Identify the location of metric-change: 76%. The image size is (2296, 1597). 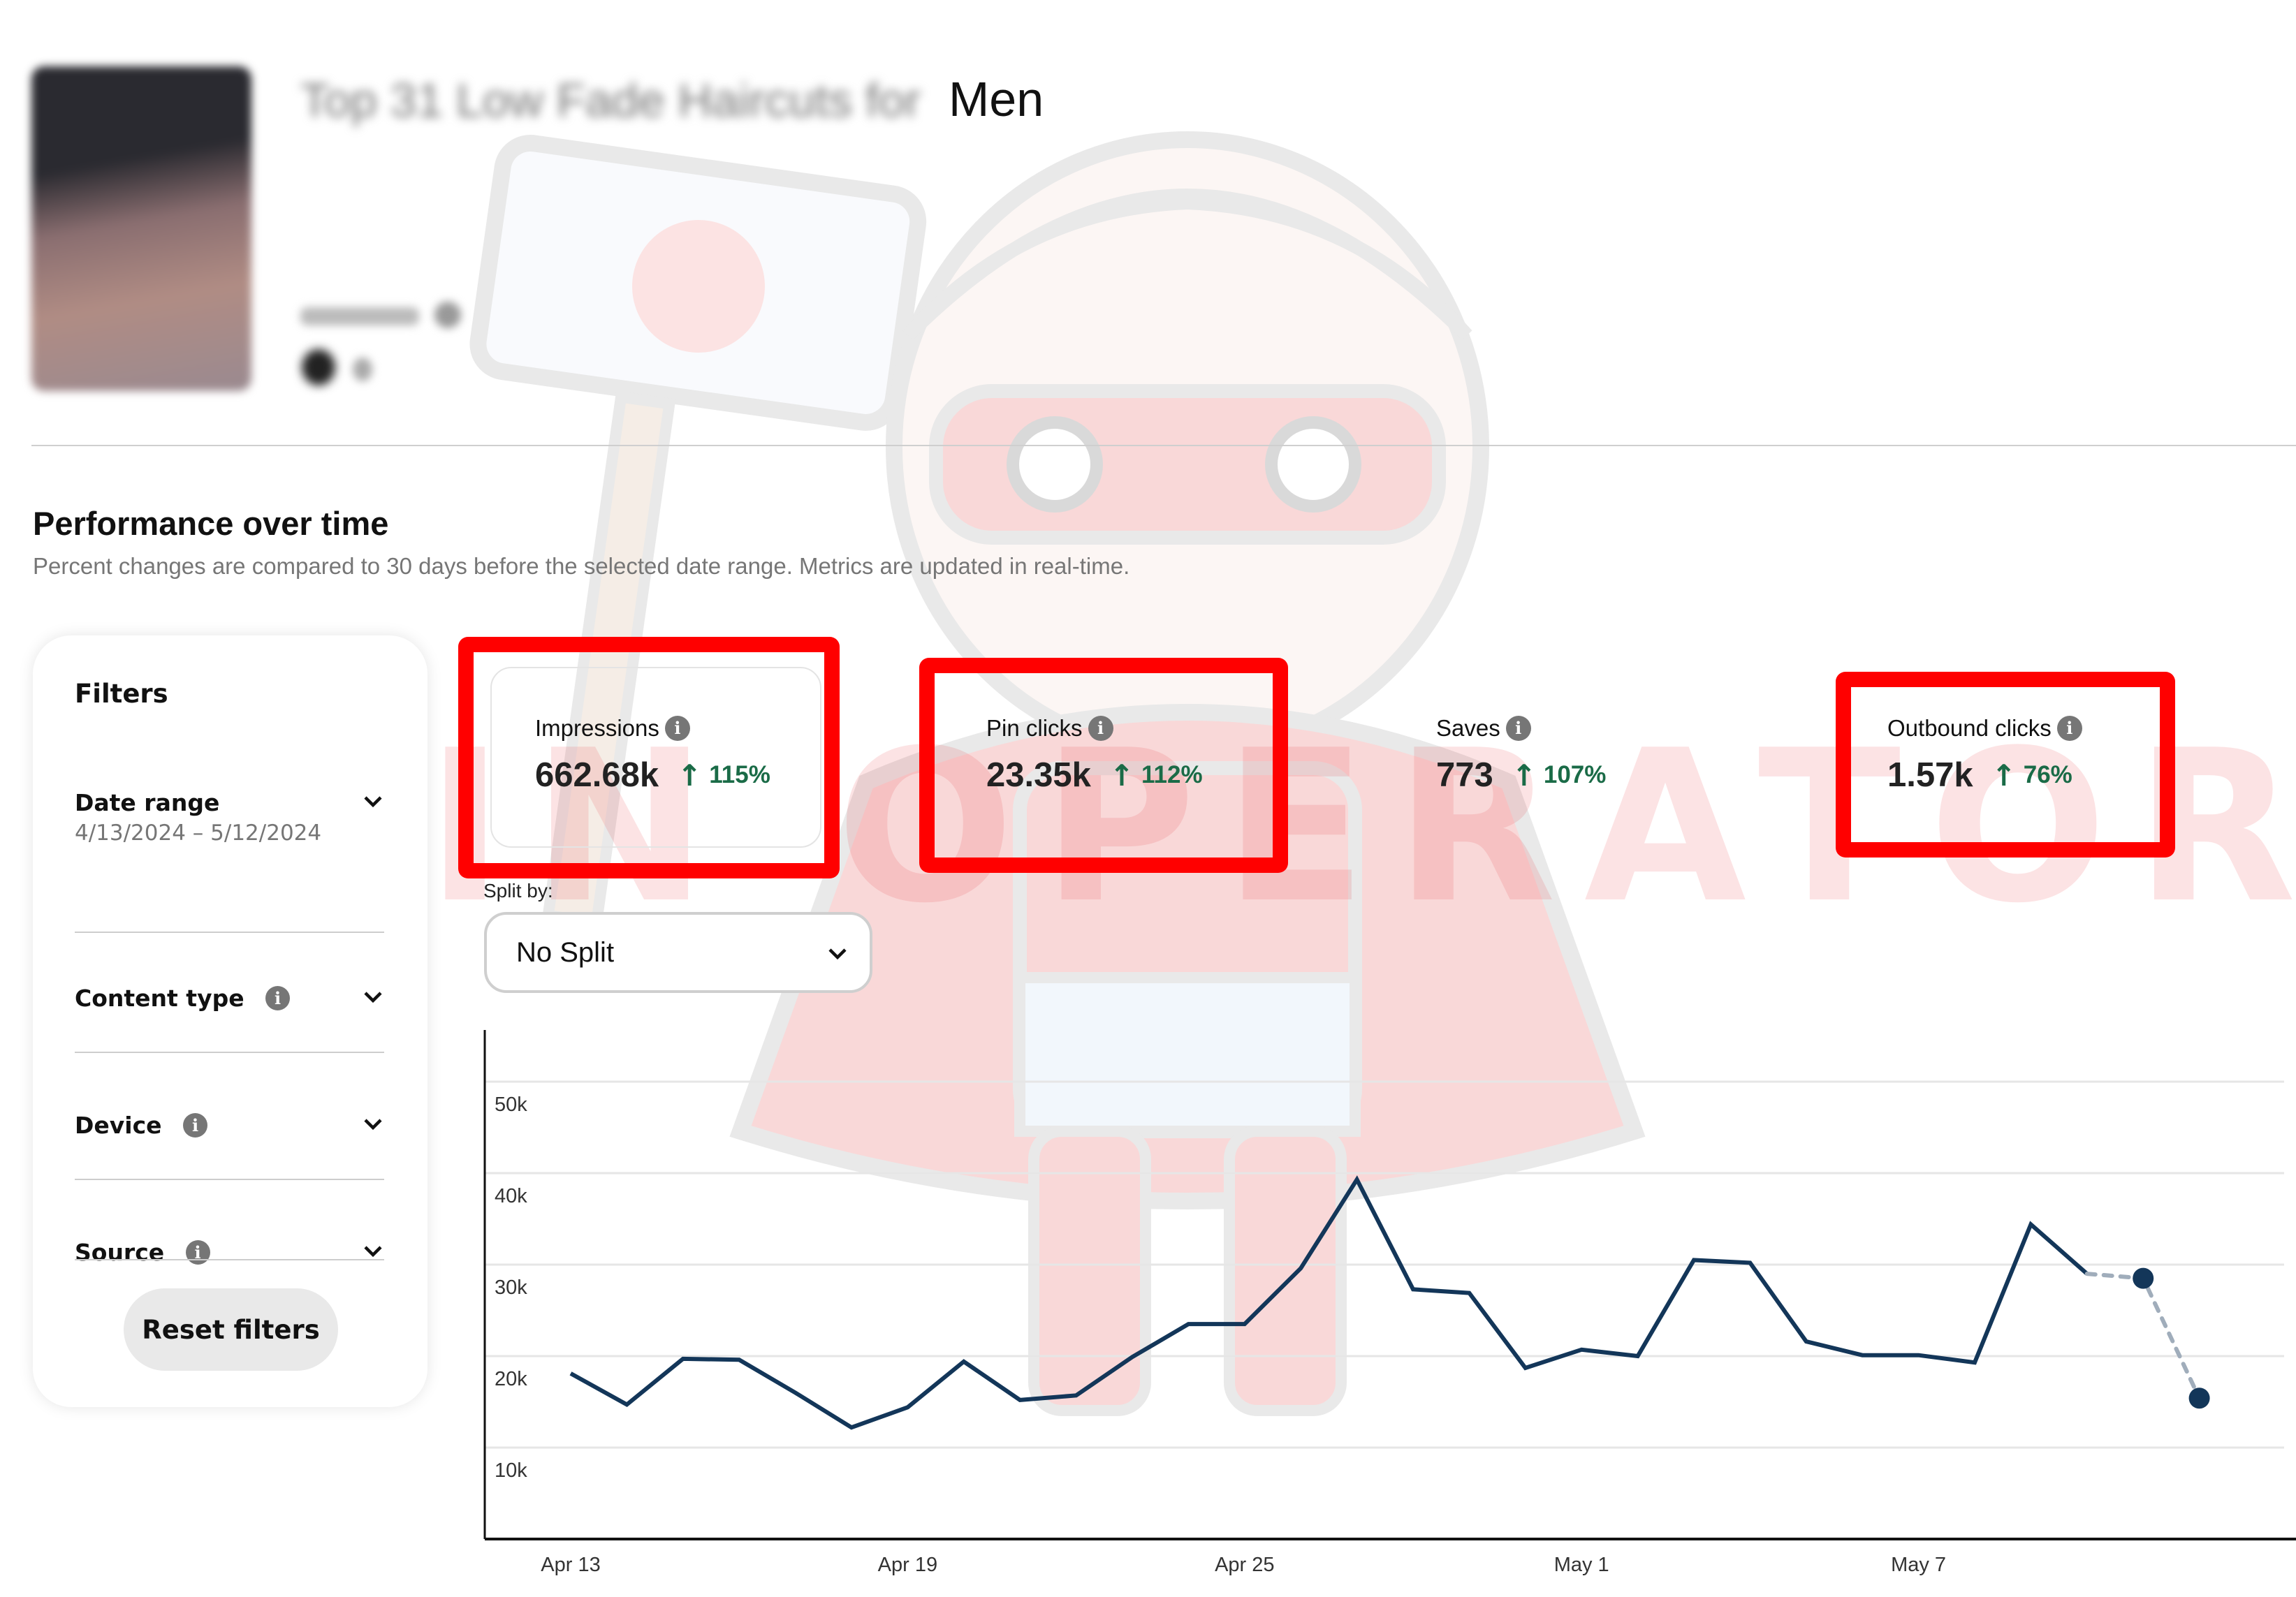
(2047, 774).